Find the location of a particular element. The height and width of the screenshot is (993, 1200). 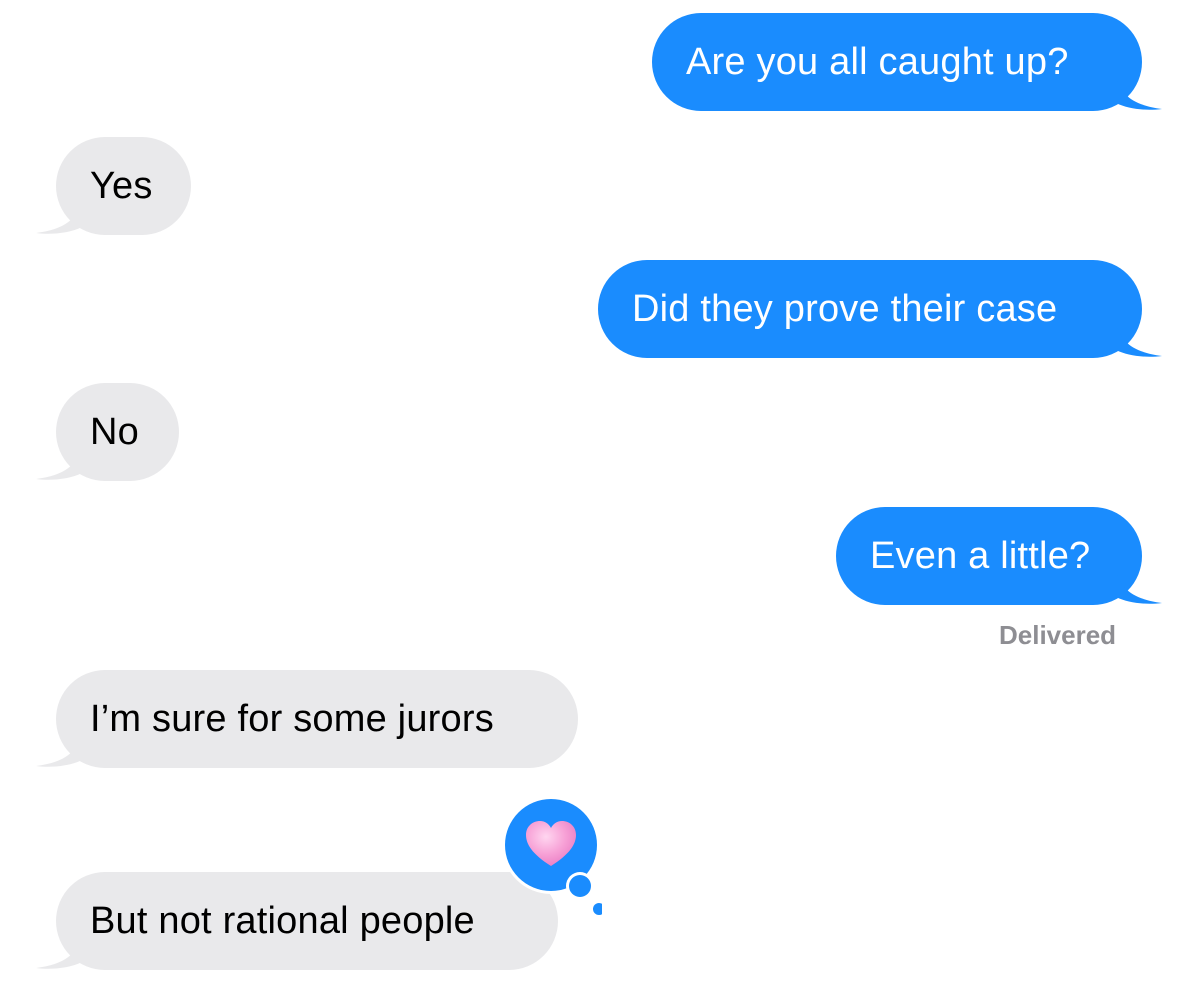

message-text: Are you all caught up? is located at coordinates (877, 61).